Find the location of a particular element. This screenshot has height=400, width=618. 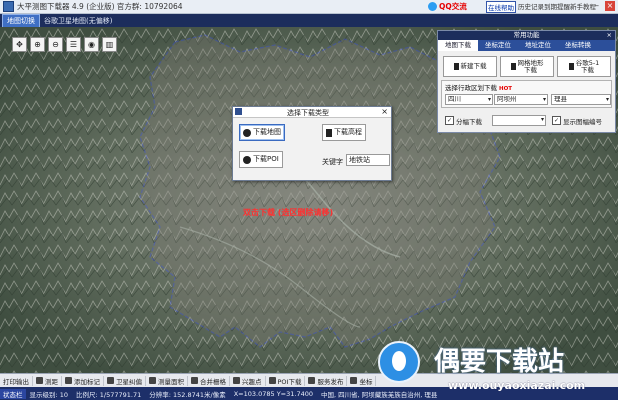

panel-action-row: 新建下载 网格地形 下载 谷歌5-1 下载 is located at coordinates (527, 66).